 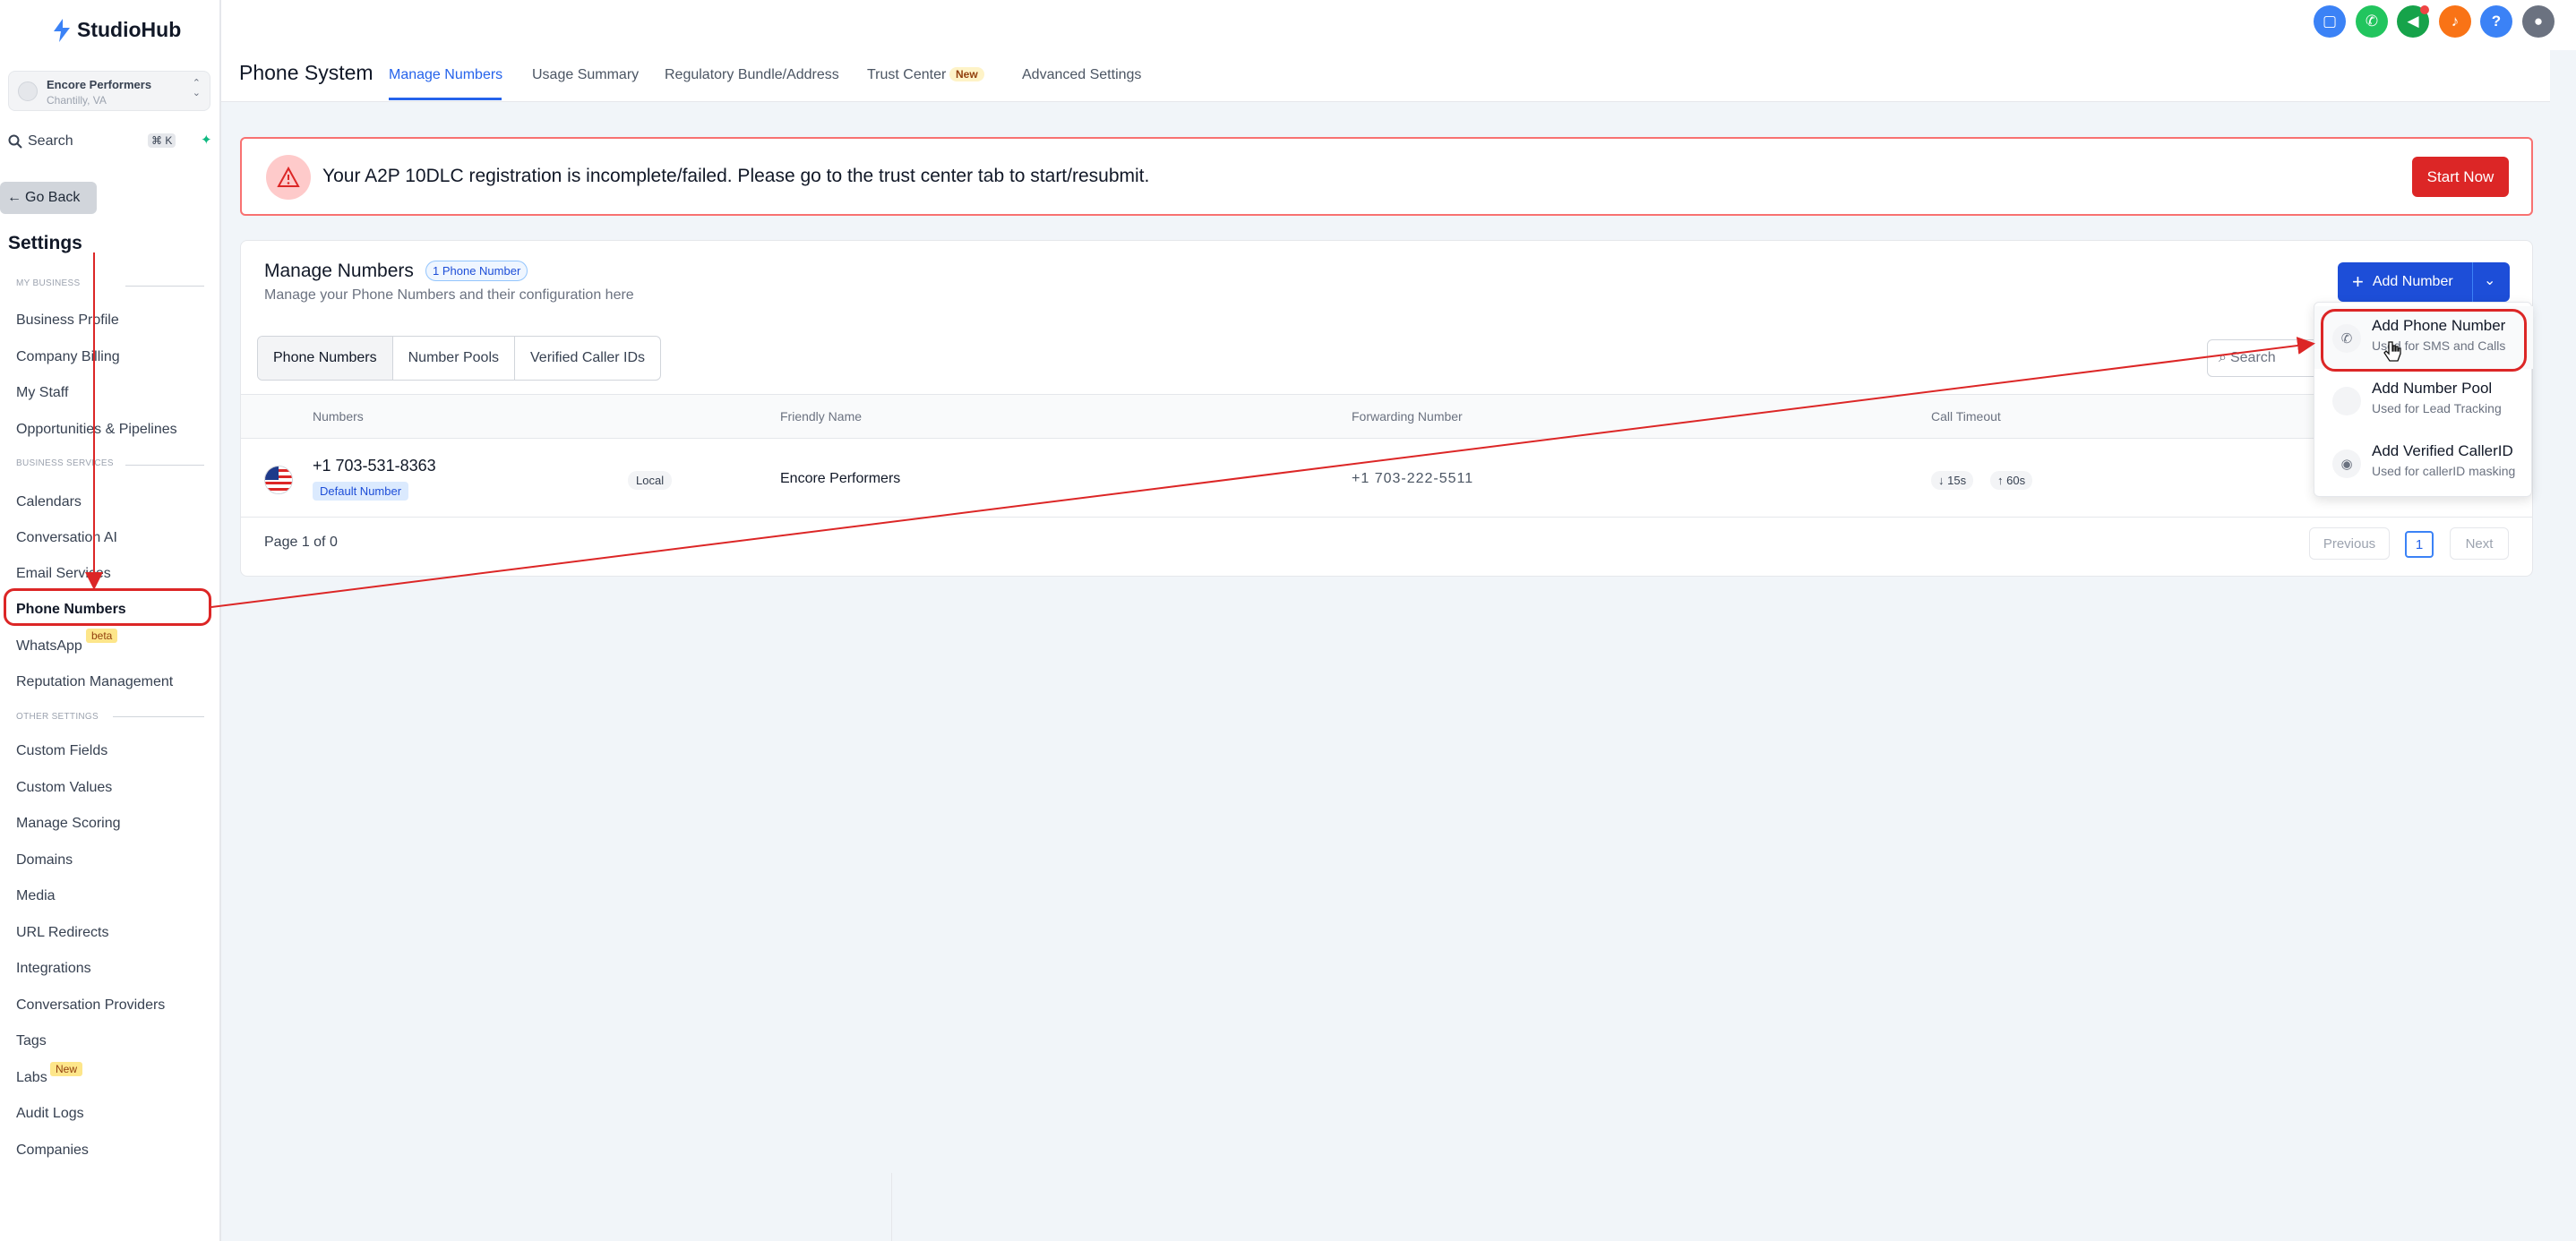 I want to click on phone-plus-icon: ✆, so click(x=2346, y=338).